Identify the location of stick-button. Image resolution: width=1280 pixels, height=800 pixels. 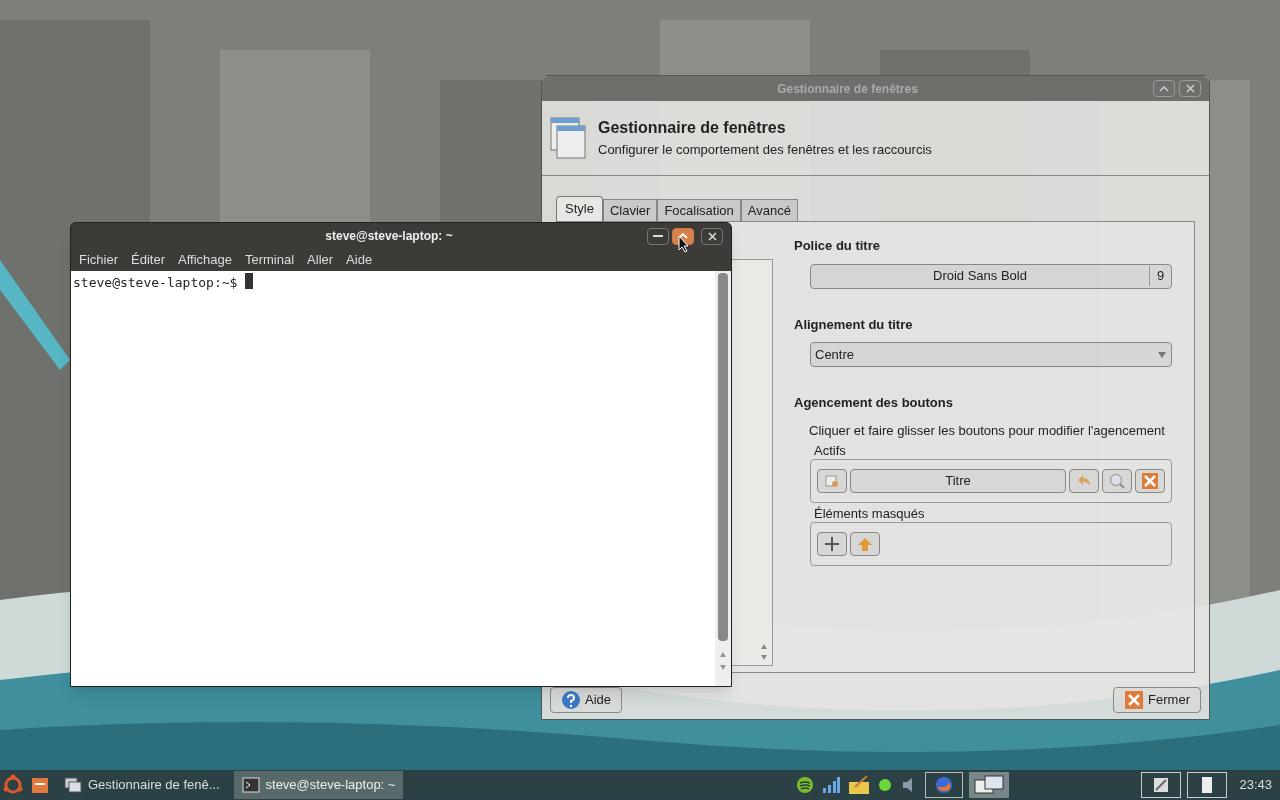
(1117, 481).